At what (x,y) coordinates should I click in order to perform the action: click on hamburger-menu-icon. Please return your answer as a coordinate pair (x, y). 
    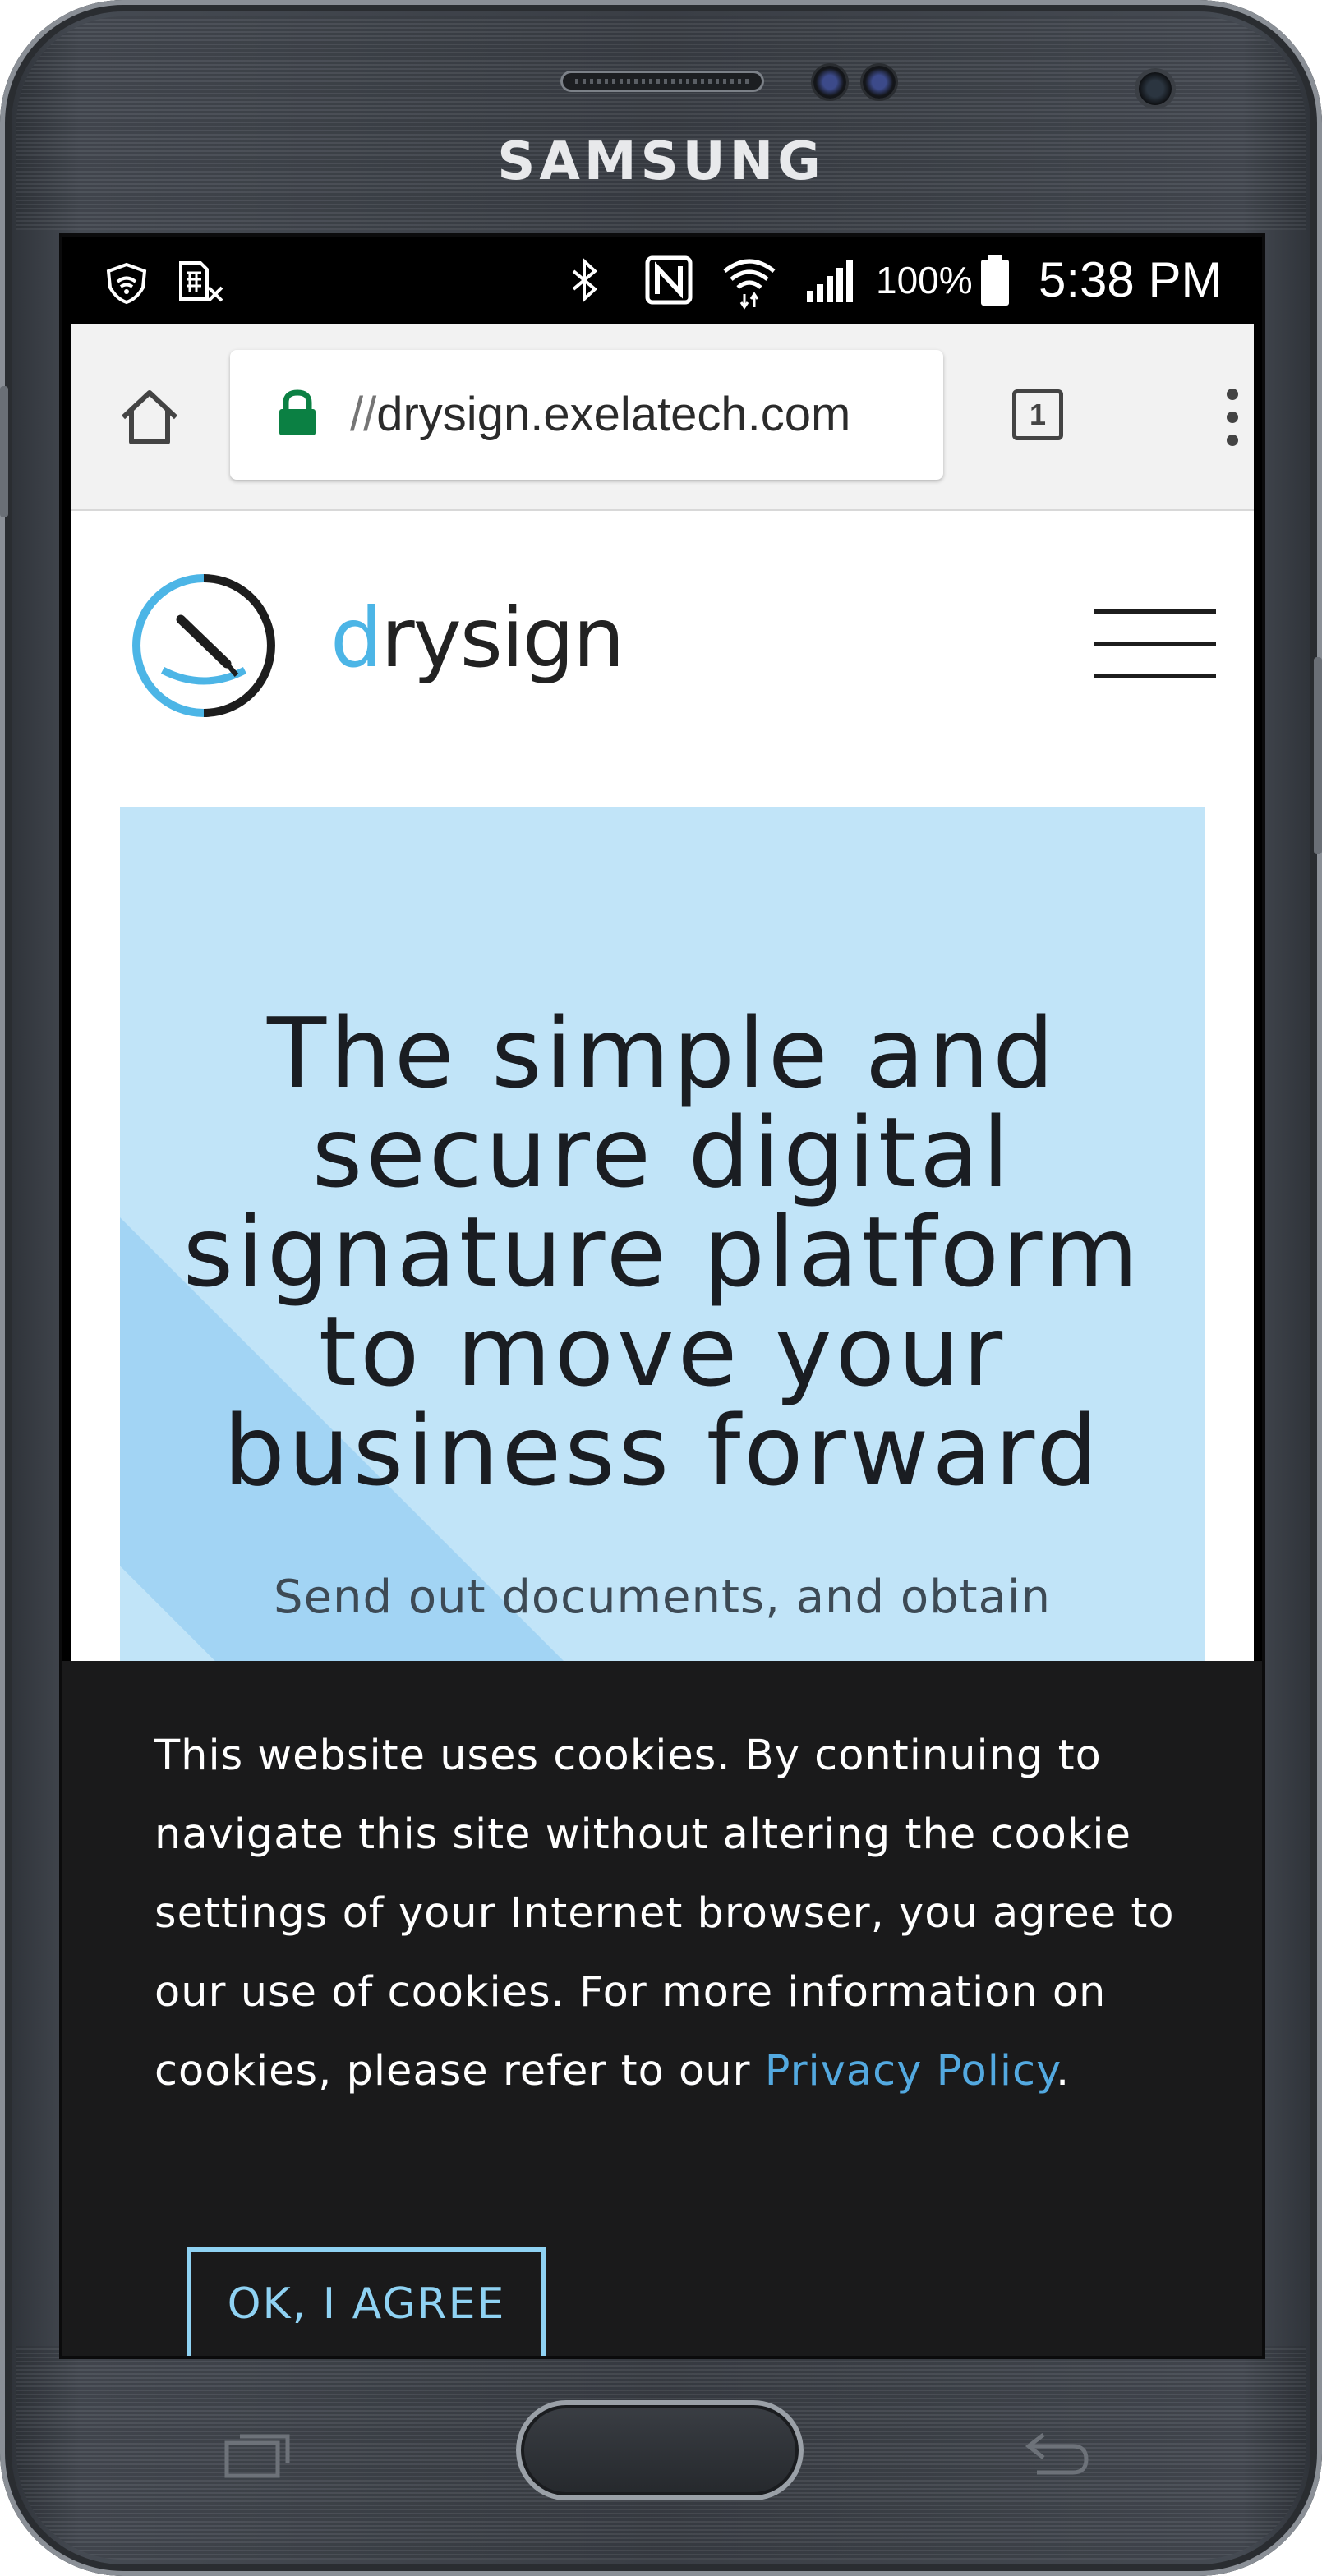
    Looking at the image, I should click on (1155, 644).